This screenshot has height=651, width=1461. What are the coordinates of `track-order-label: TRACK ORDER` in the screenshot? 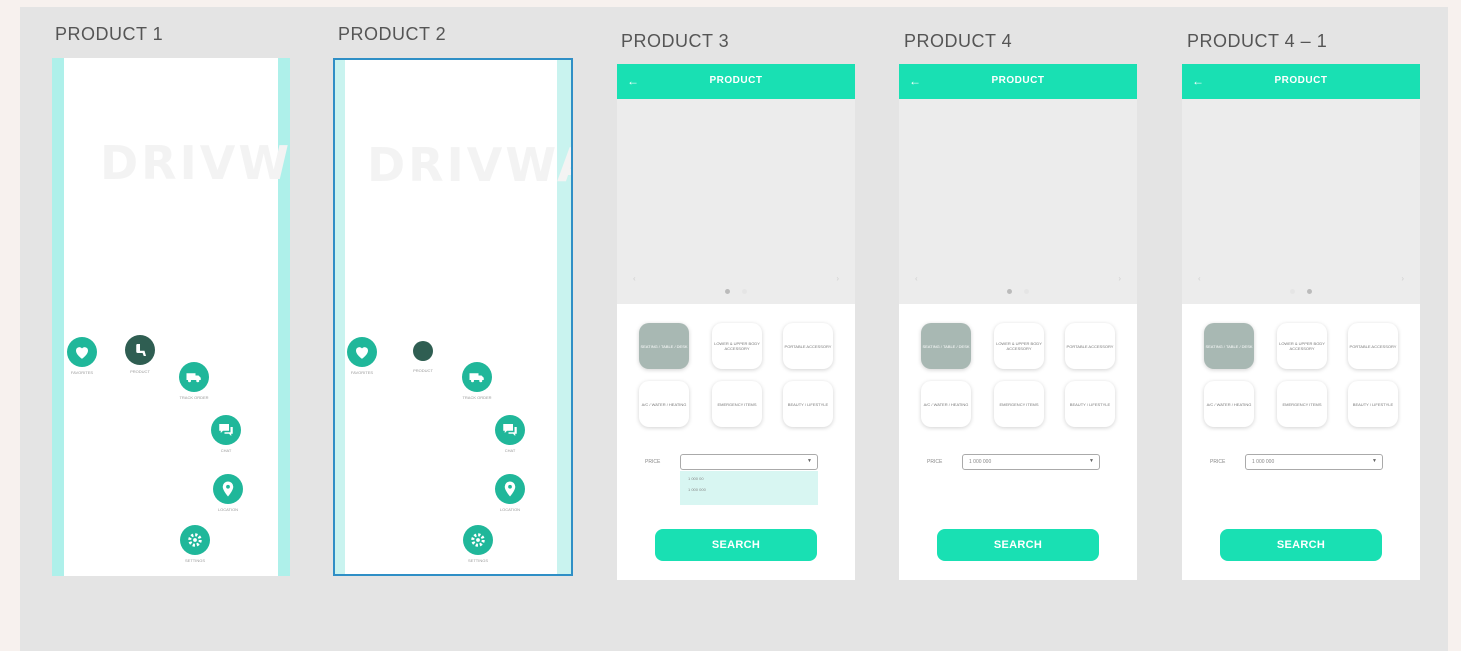 It's located at (477, 397).